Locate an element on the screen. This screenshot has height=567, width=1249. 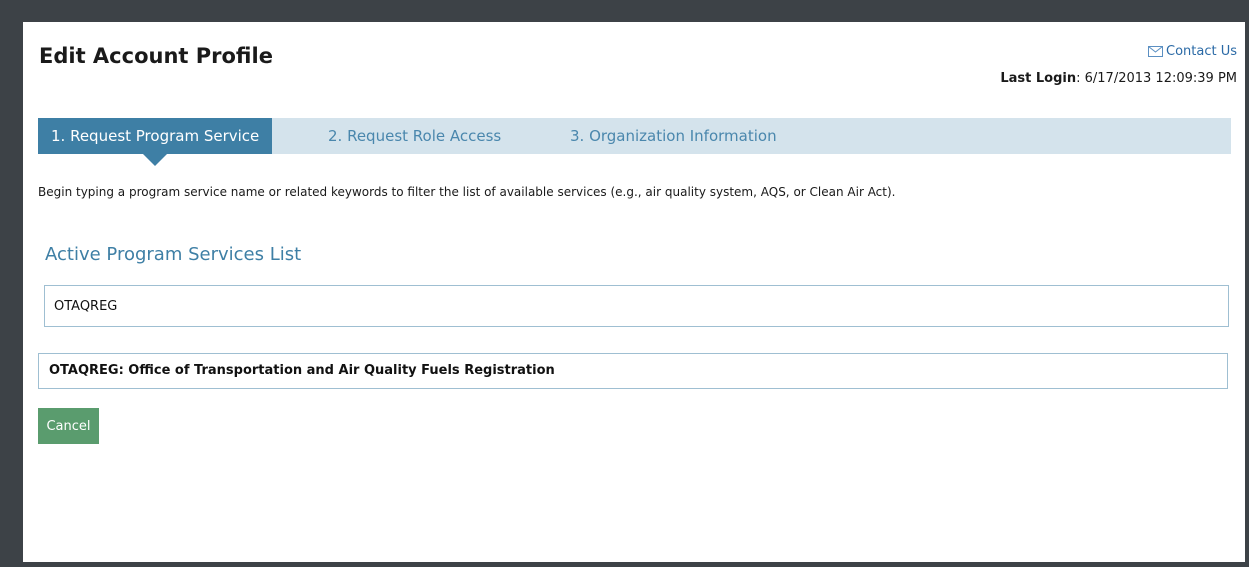
last-login-value: : 6/17/2013 12:09:39 PM is located at coordinates (1156, 78).